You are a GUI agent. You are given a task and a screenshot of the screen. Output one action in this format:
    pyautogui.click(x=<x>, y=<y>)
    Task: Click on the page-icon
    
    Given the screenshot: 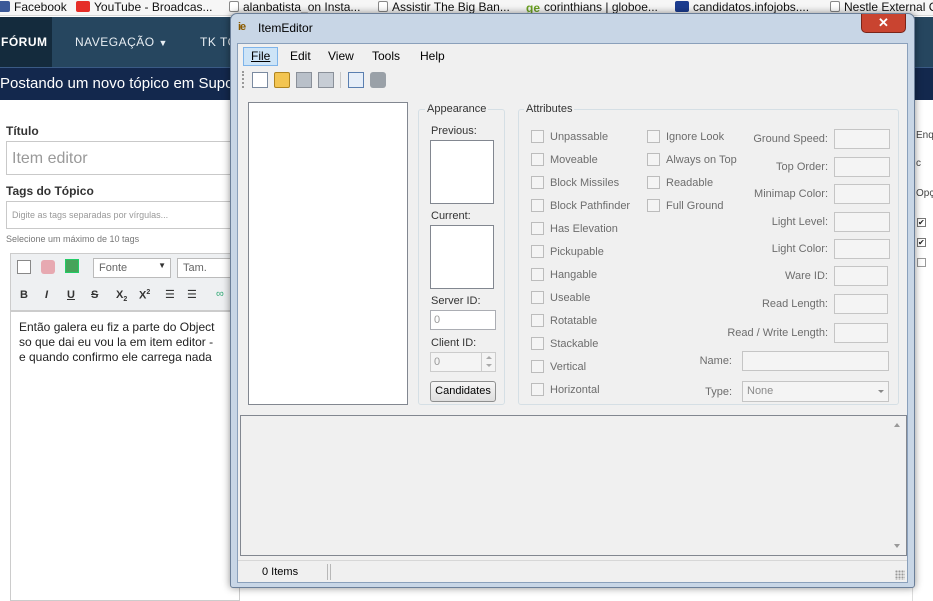 What is the action you would take?
    pyautogui.click(x=383, y=6)
    